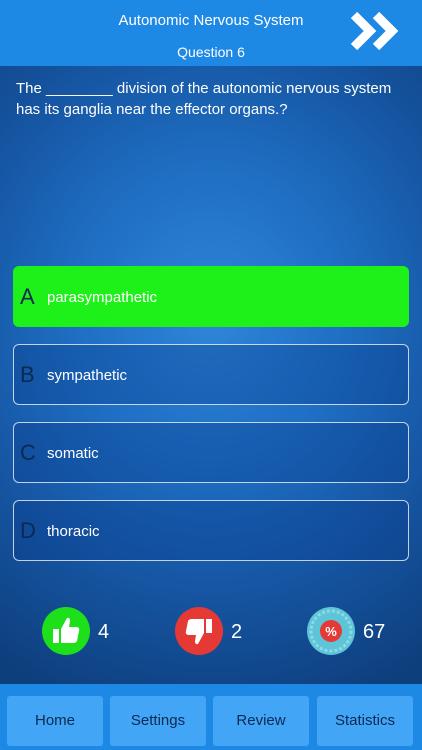  Describe the element at coordinates (73, 453) in the screenshot. I see `answer-label: somatic` at that location.